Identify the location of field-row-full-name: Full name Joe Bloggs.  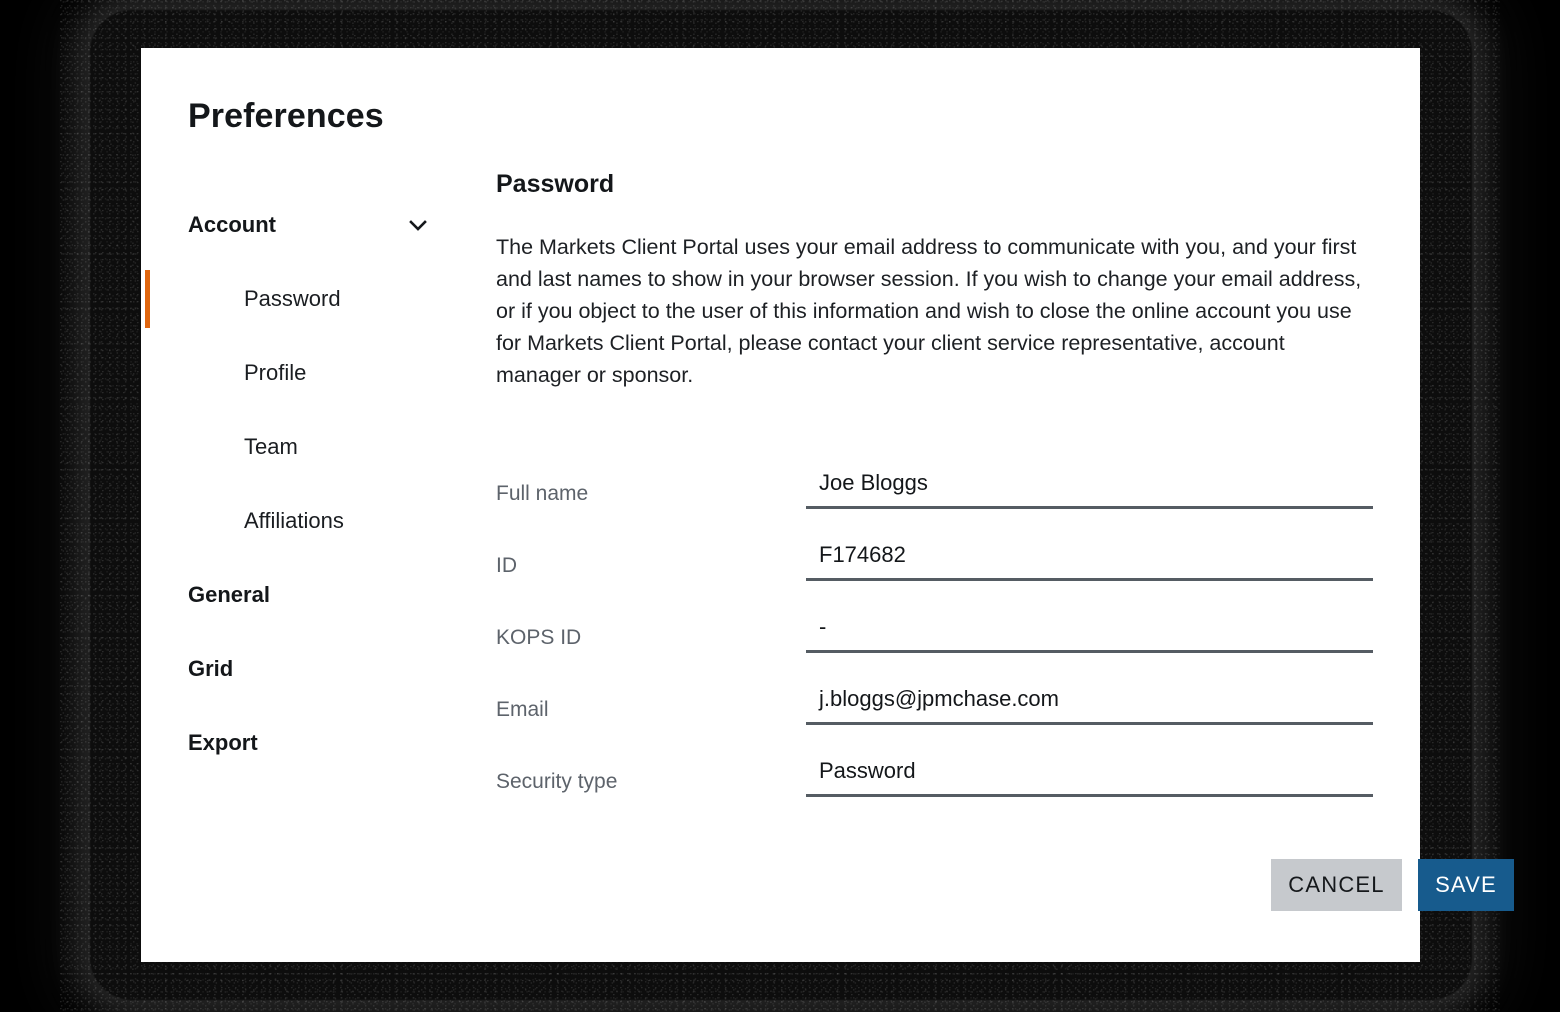
(1005, 494).